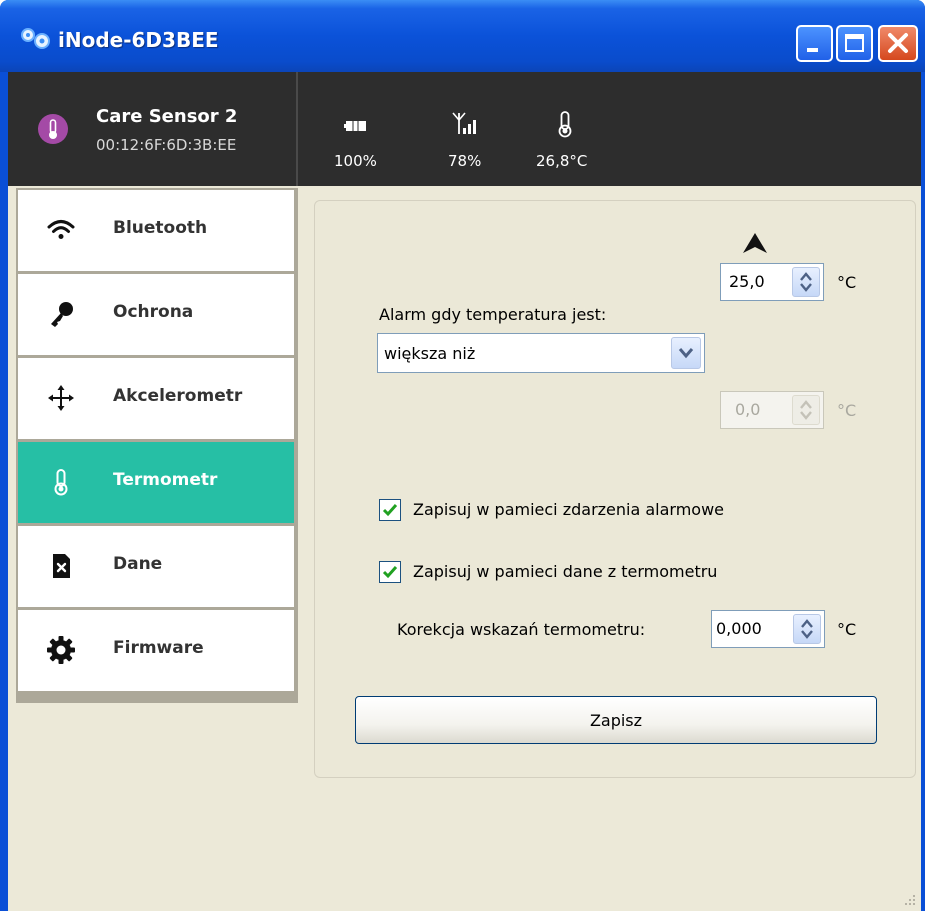 The image size is (925, 911). I want to click on chevron-down-icon, so click(686, 353).